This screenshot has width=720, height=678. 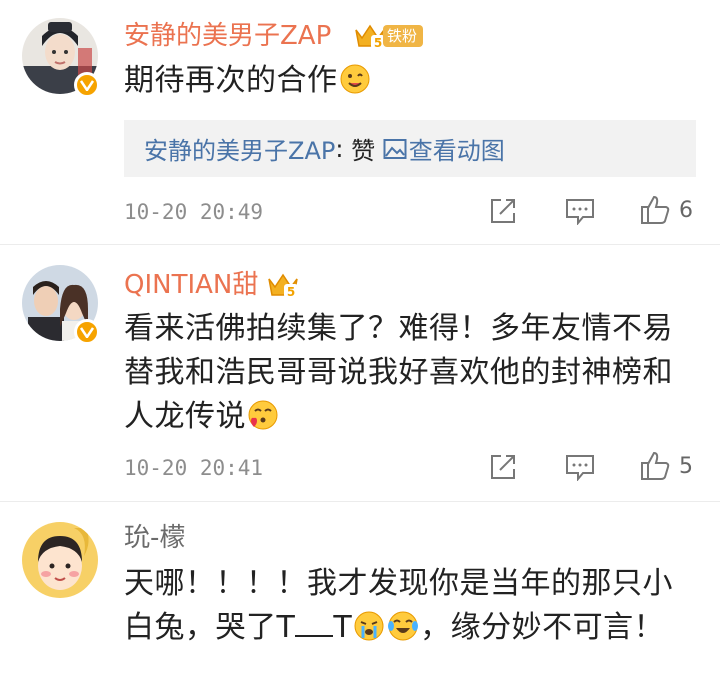 What do you see at coordinates (191, 285) in the screenshot?
I see `username: QINTIAN甜` at bounding box center [191, 285].